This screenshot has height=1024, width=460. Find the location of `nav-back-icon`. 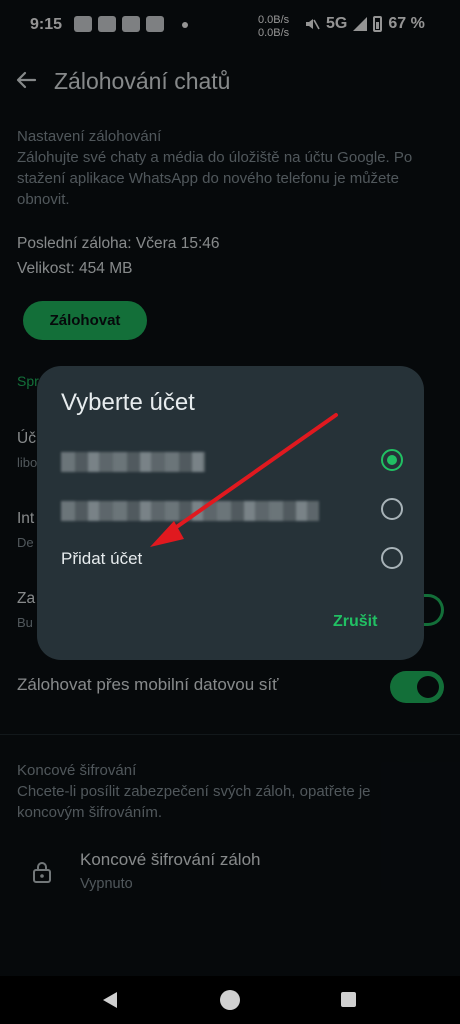

nav-back-icon is located at coordinates (110, 1000).